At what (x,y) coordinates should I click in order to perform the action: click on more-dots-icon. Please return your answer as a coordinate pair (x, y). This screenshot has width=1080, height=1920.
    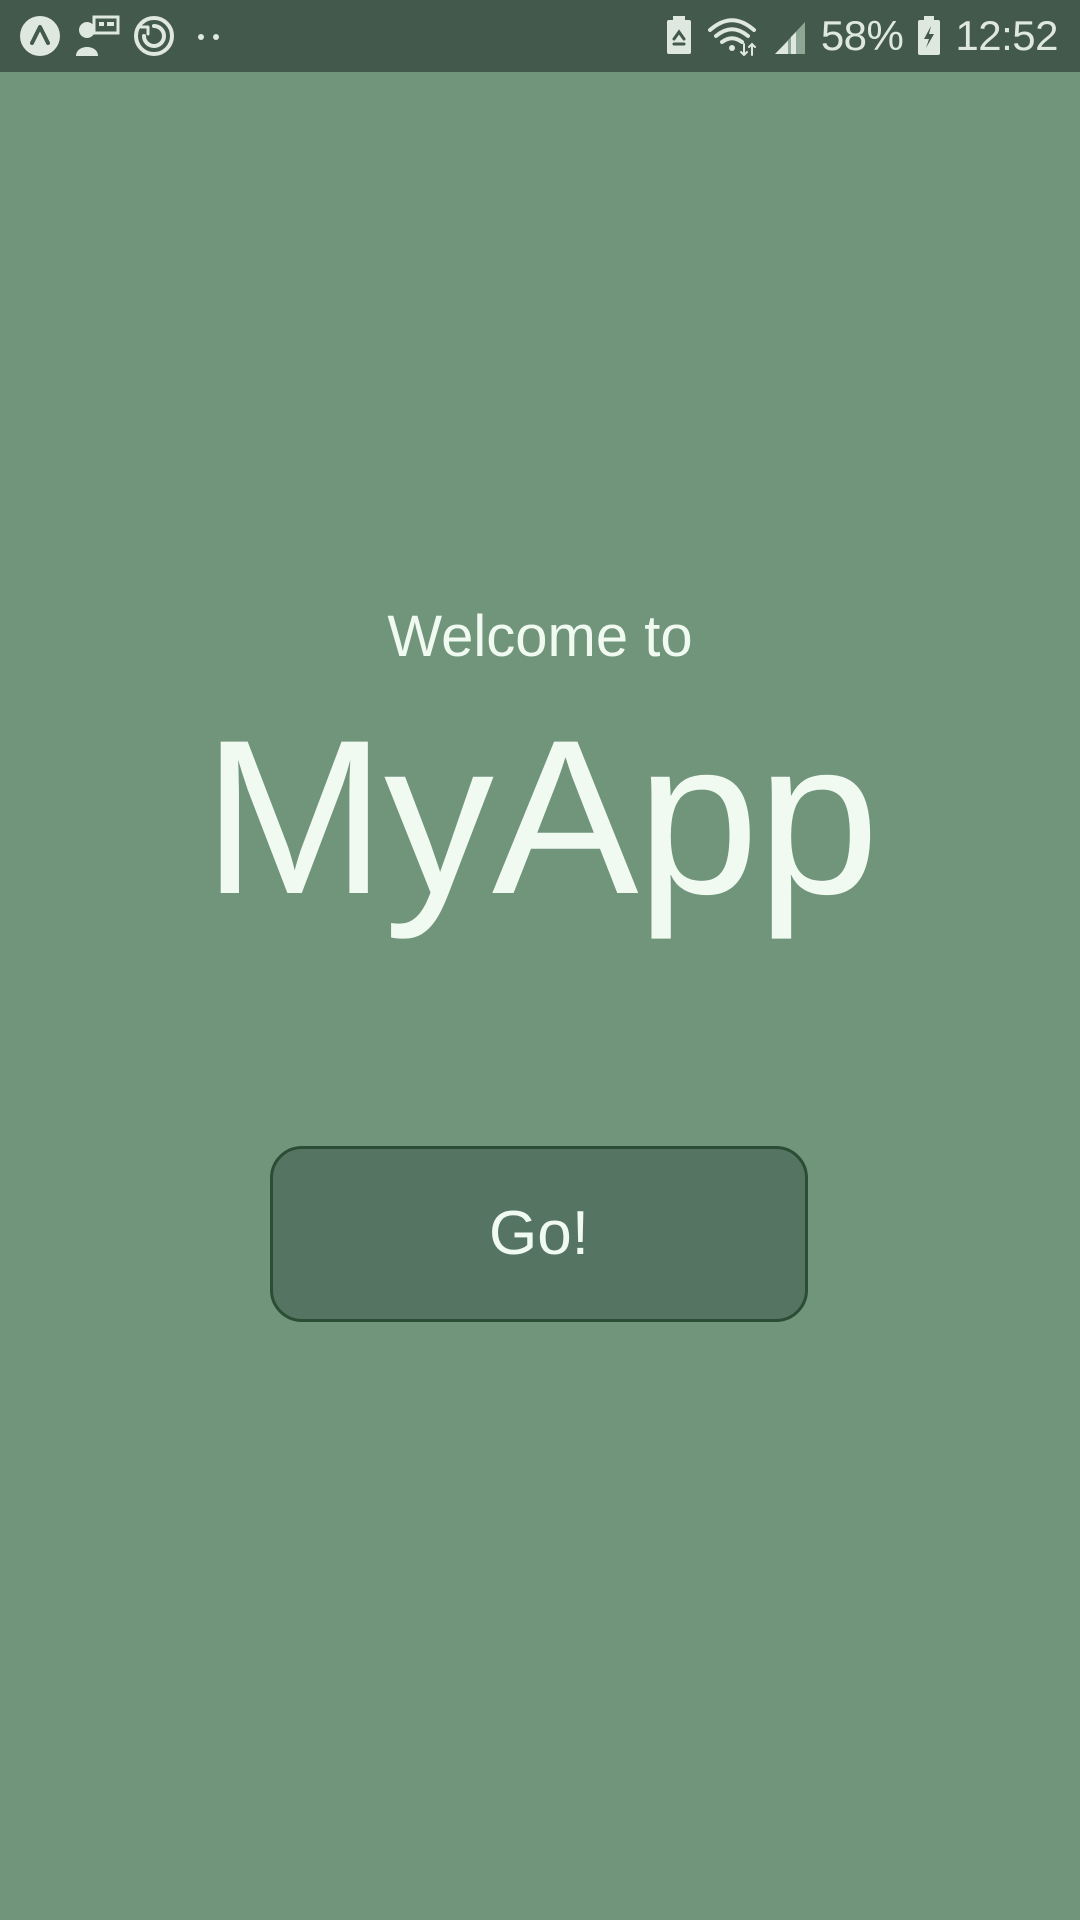
    Looking at the image, I should click on (208, 36).